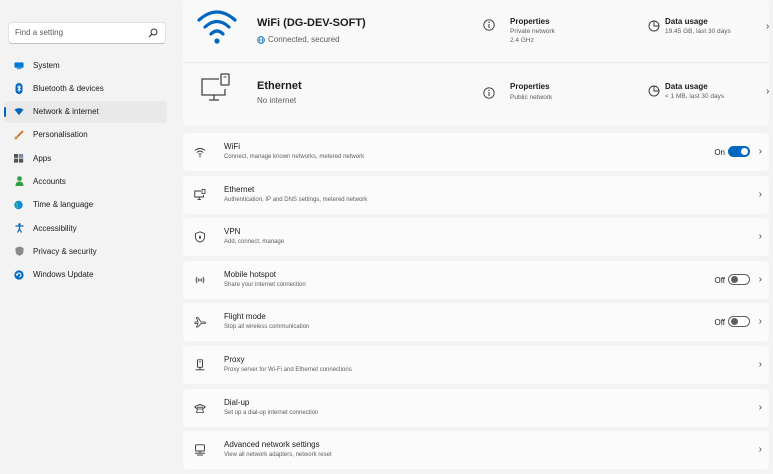 This screenshot has width=773, height=474. What do you see at coordinates (85, 135) in the screenshot?
I see `sidebar-item-personalisation: Personalisation` at bounding box center [85, 135].